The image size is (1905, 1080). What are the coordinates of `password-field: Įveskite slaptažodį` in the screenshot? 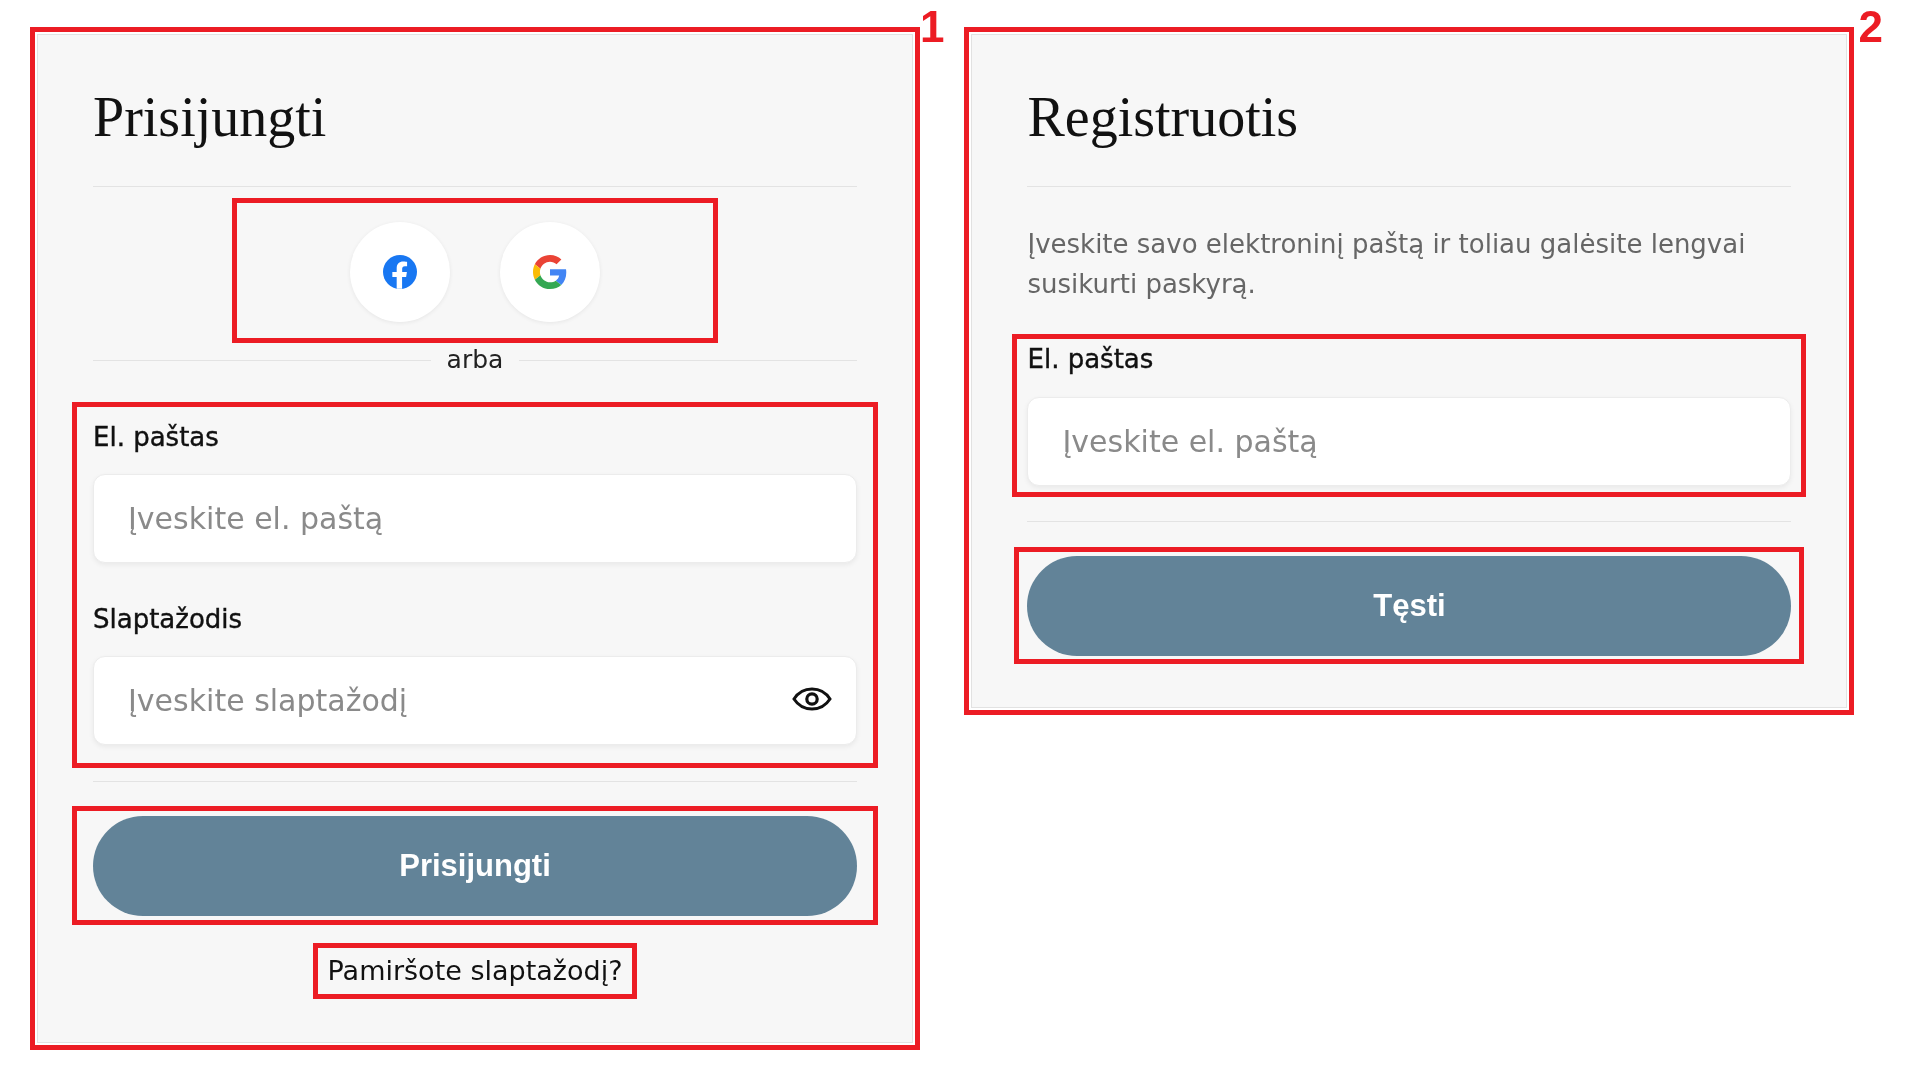 It's located at (475, 700).